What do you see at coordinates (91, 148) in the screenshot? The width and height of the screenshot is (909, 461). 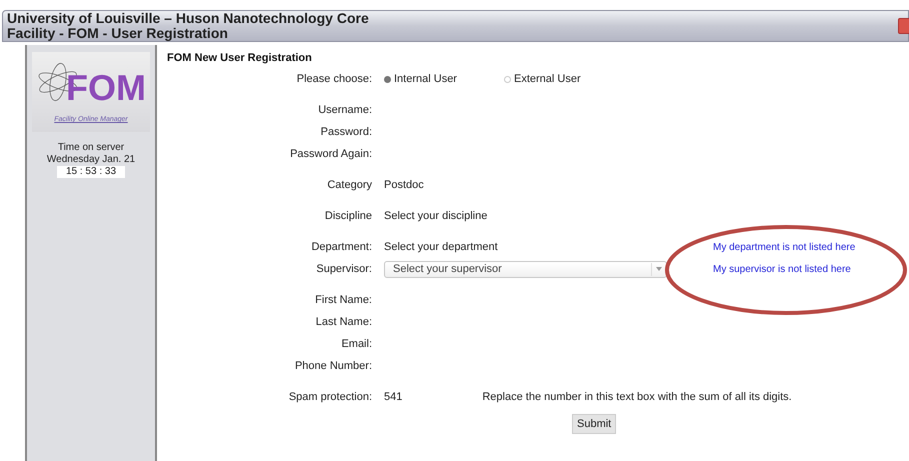 I see `server-time-label: Time on server` at bounding box center [91, 148].